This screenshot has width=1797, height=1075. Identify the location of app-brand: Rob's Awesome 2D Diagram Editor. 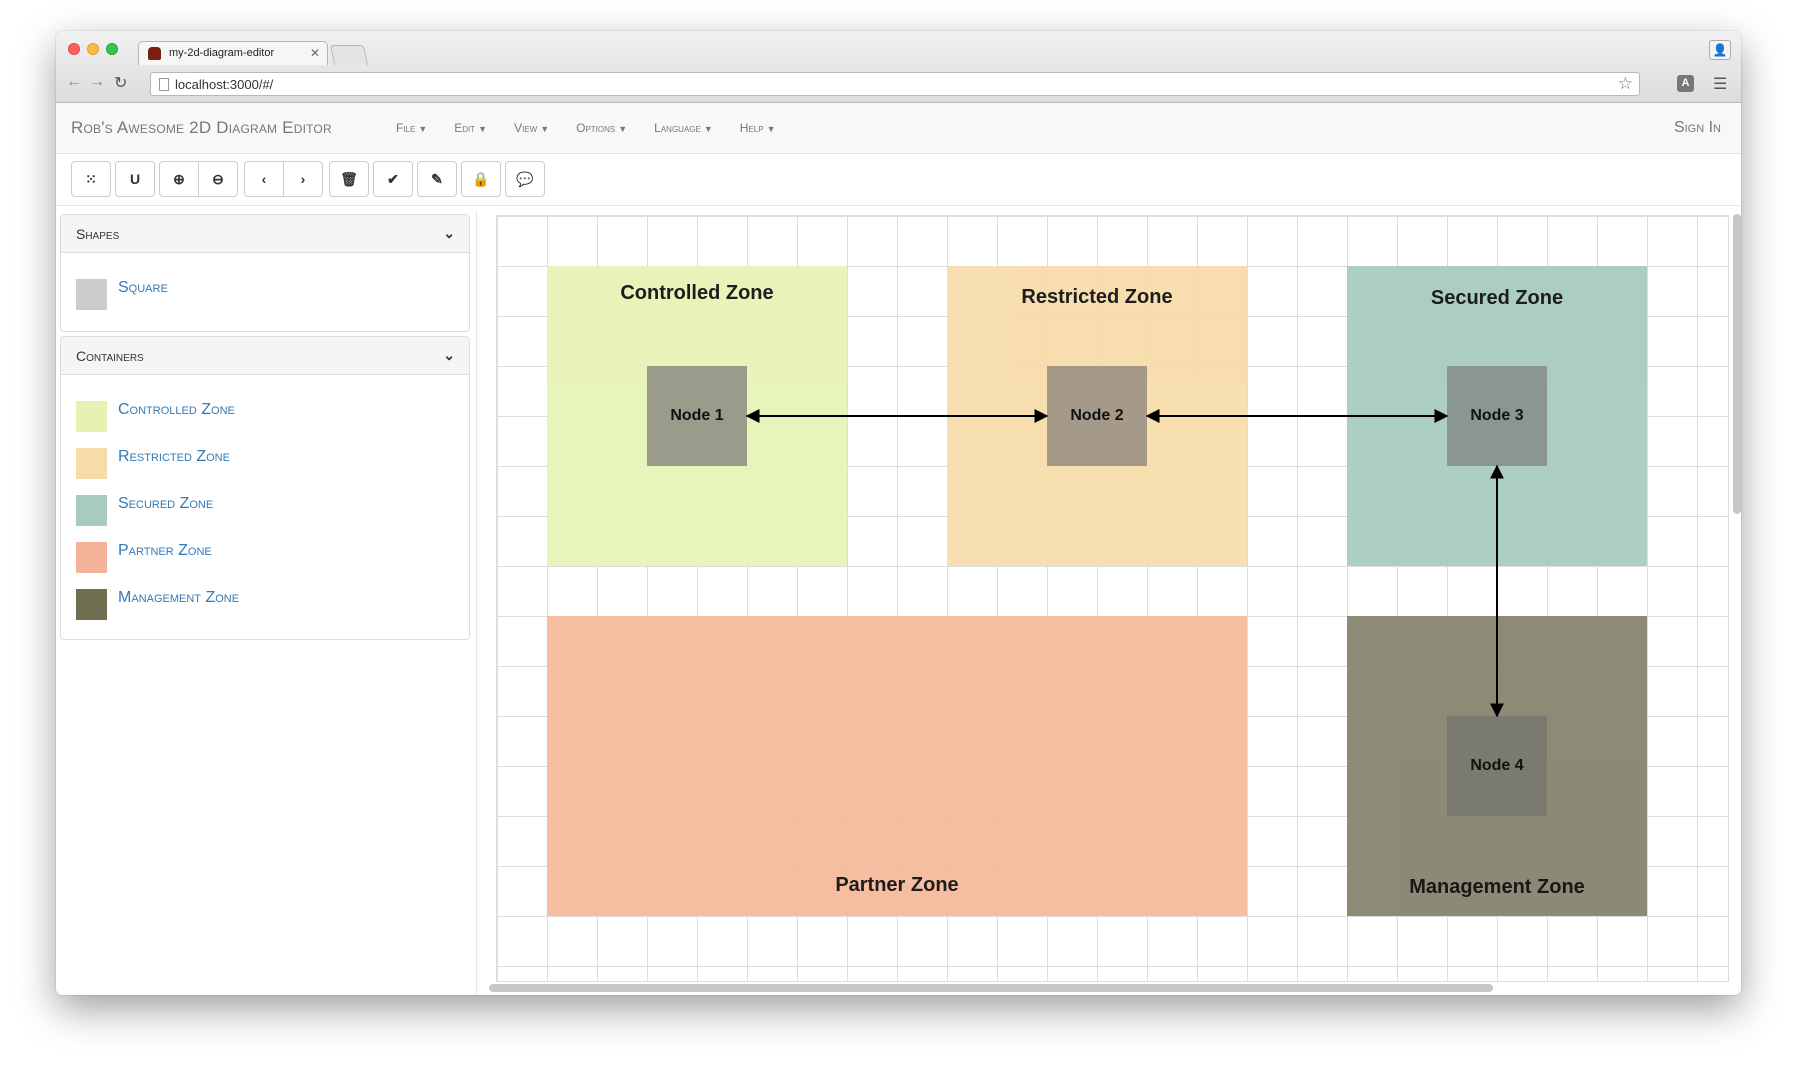
(201, 128).